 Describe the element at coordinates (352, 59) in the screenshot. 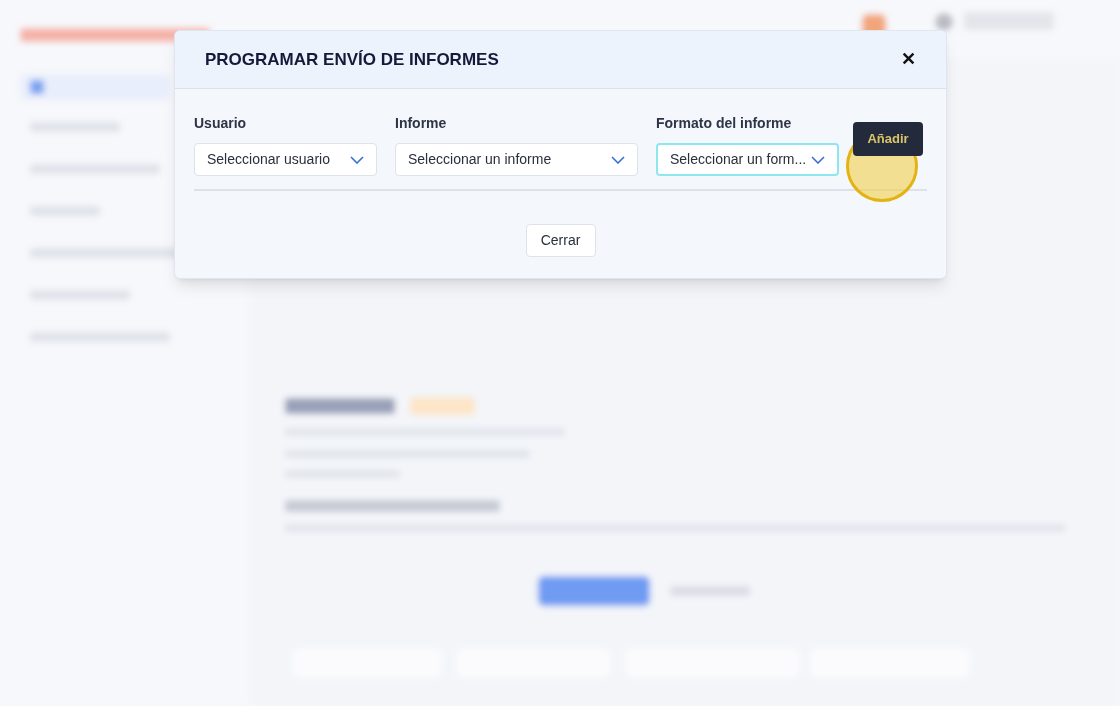

I see `dialog-title: PROGRAMAR ENVÍO DE INFORMES` at that location.